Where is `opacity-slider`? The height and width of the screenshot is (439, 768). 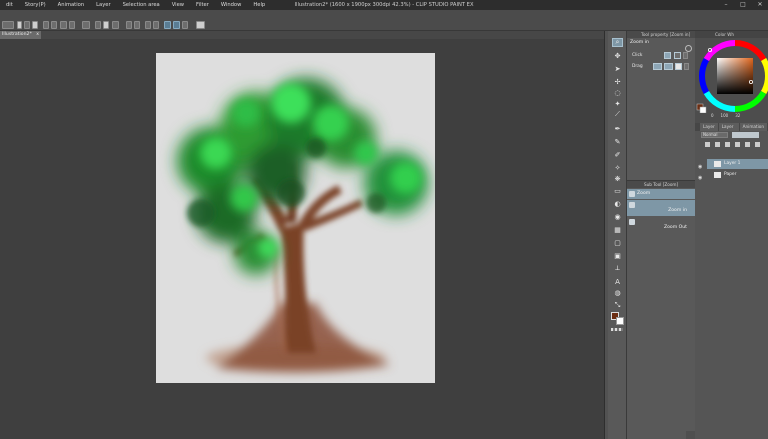 opacity-slider is located at coordinates (745, 135).